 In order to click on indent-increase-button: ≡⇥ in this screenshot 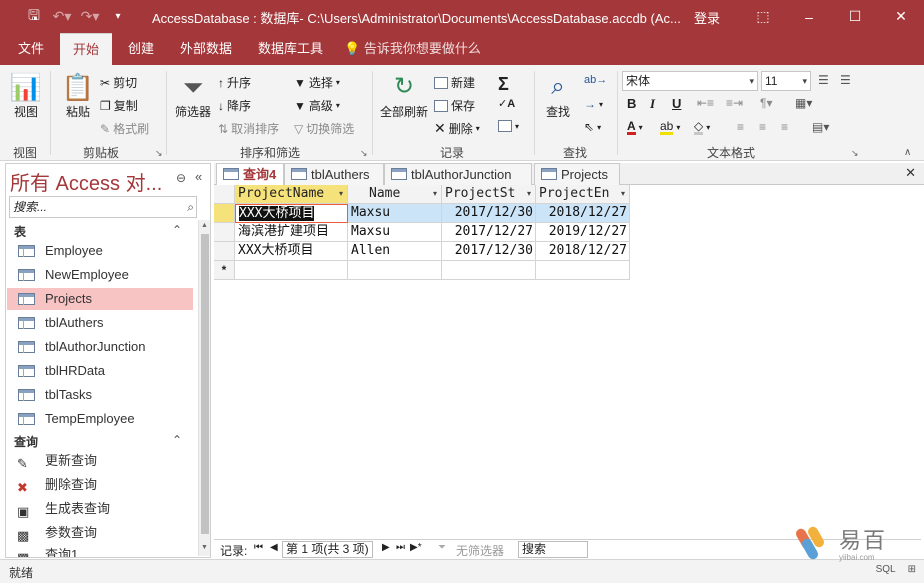, I will do `click(734, 103)`.